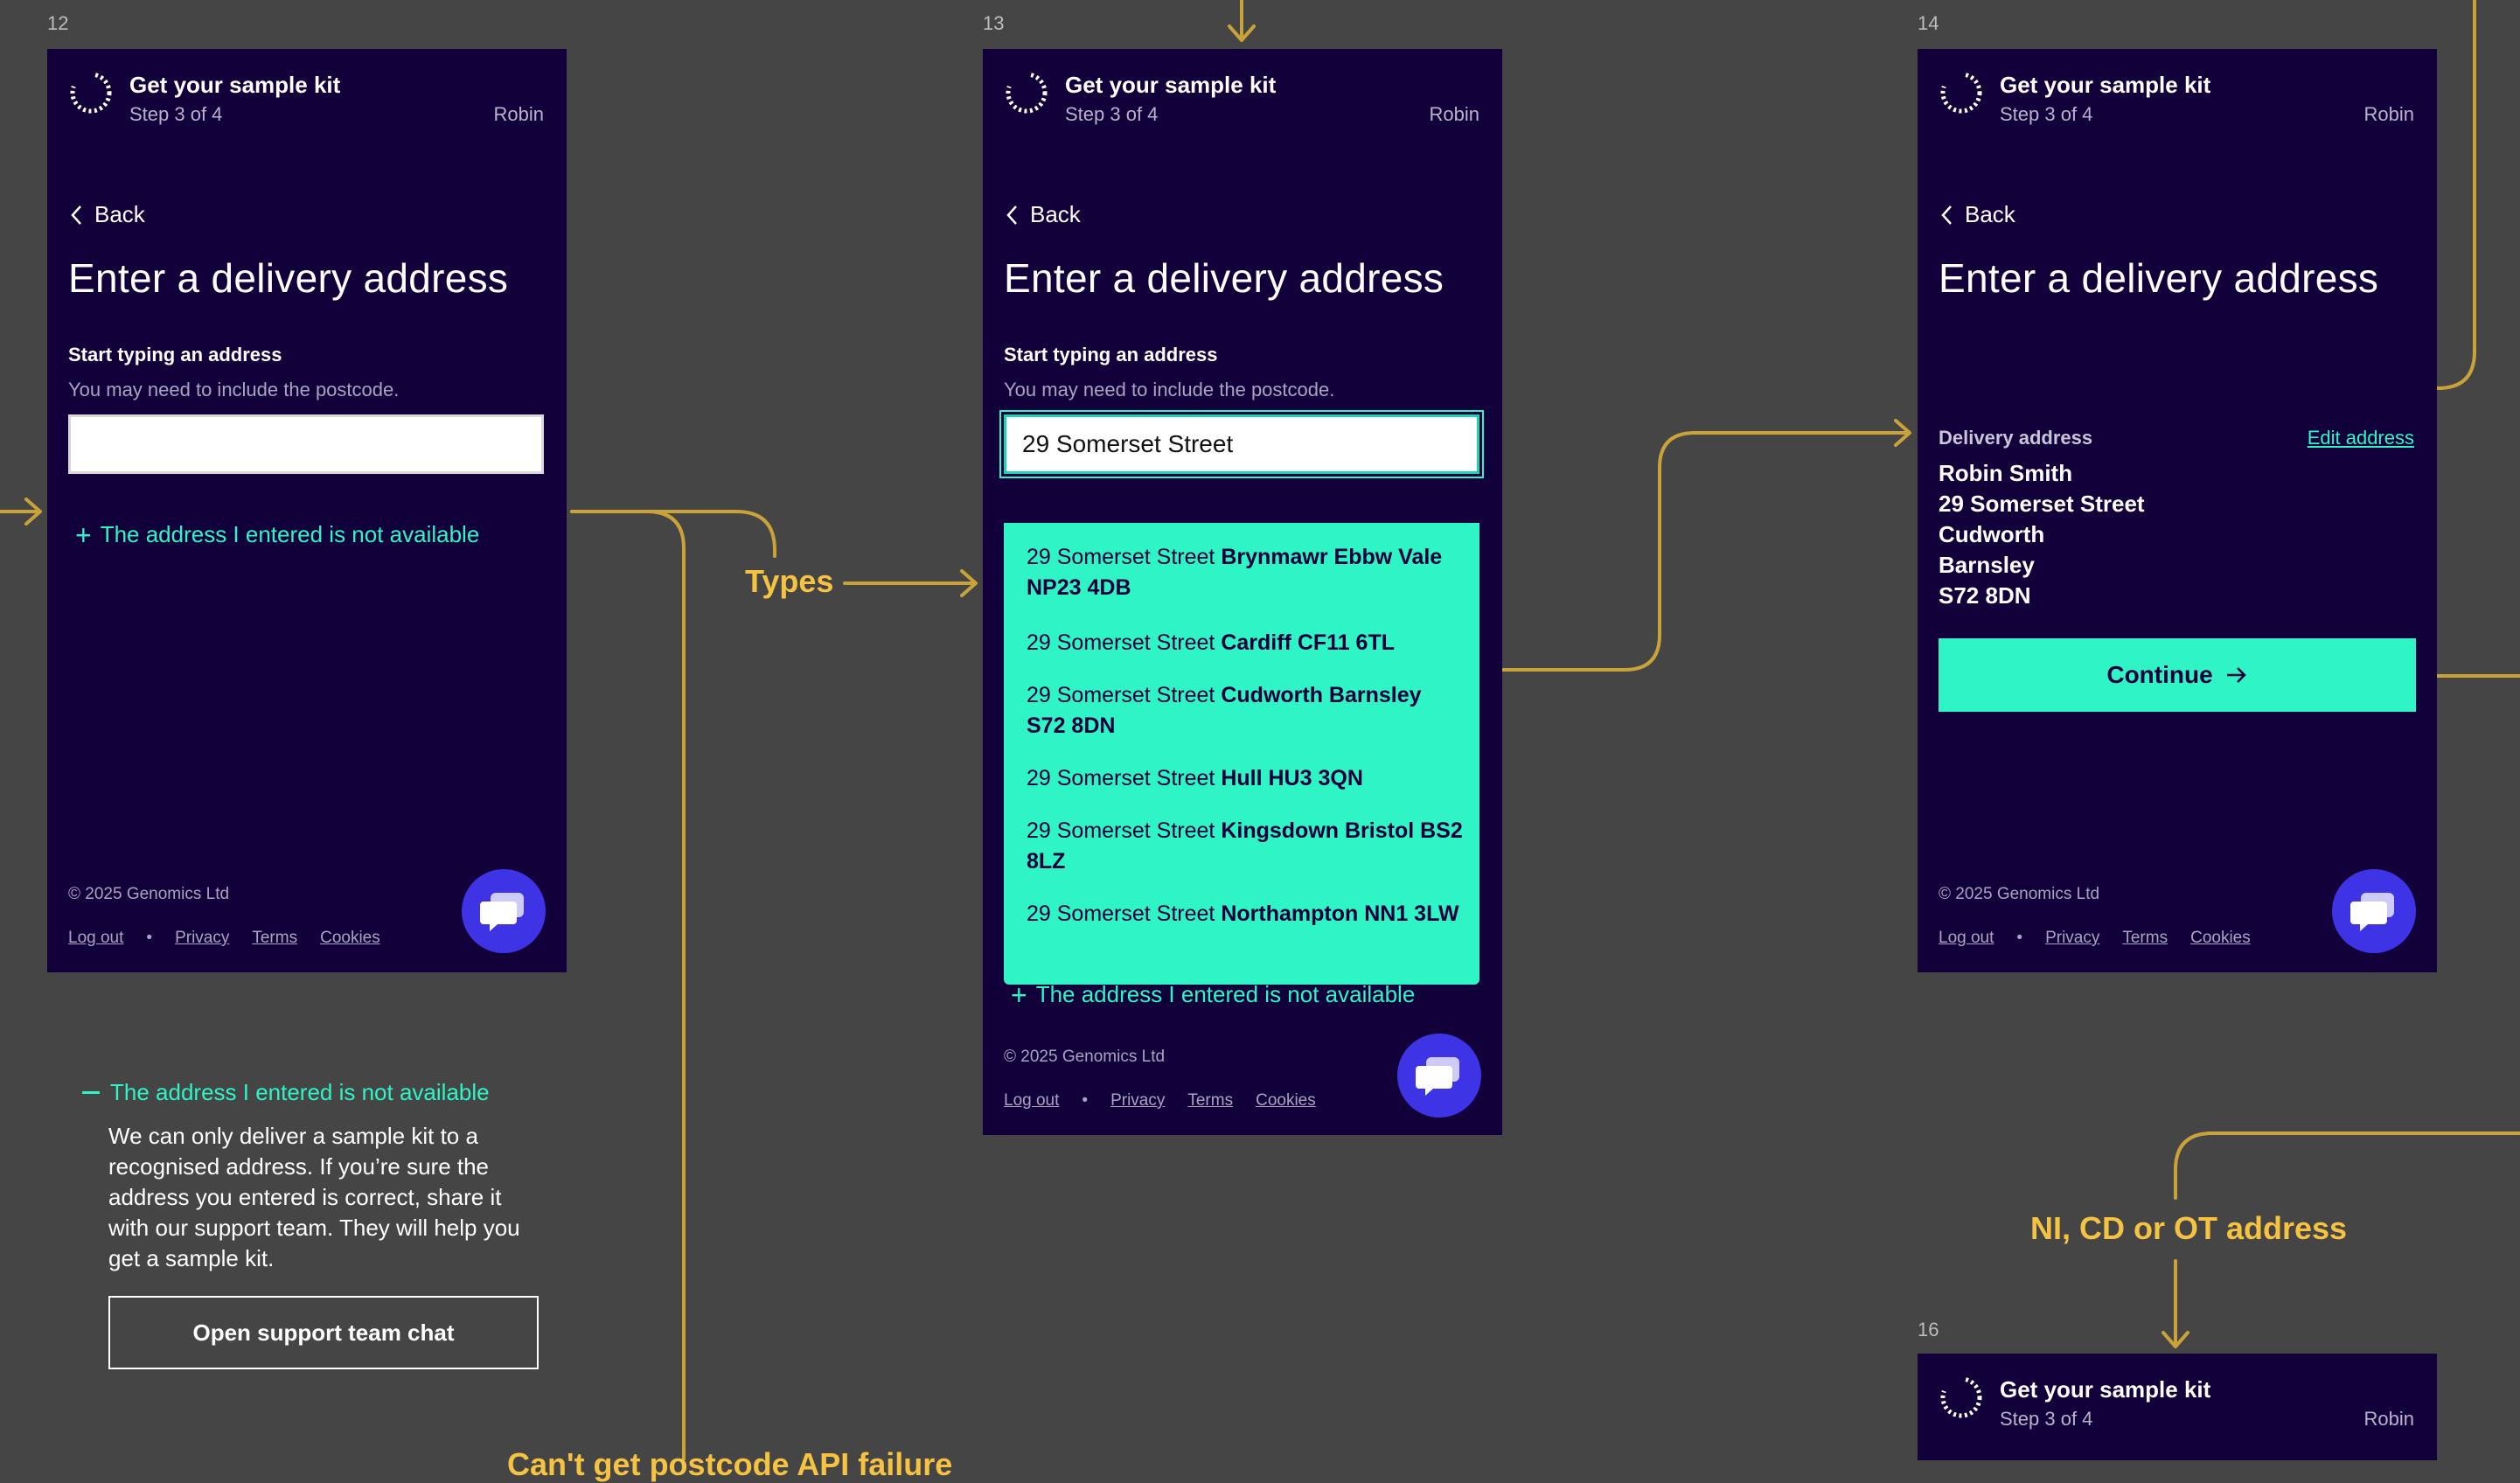  What do you see at coordinates (2016, 438) in the screenshot?
I see `delivery-address-label: Delivery address` at bounding box center [2016, 438].